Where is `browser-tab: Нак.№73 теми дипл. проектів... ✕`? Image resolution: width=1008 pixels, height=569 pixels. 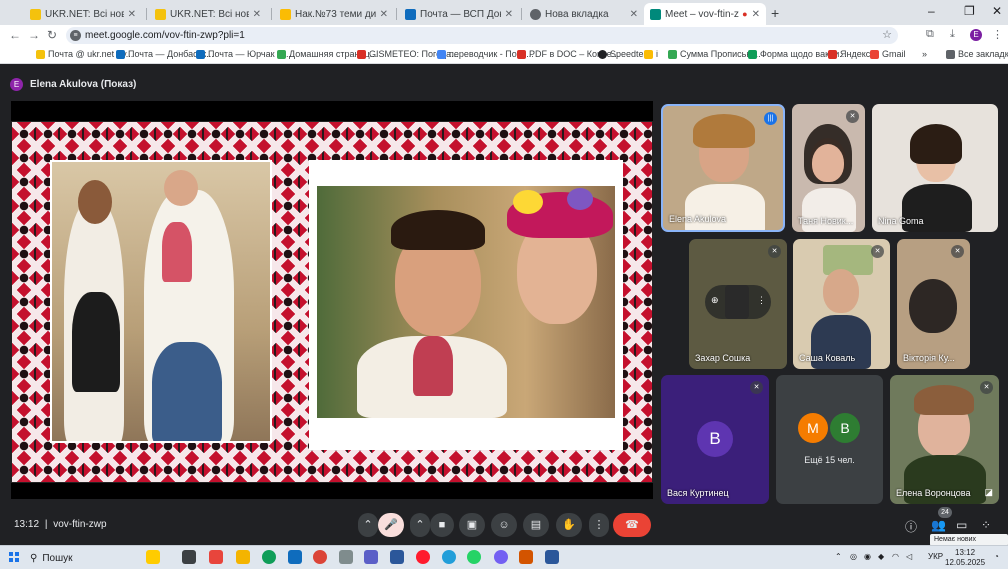 browser-tab: Нак.№73 теми дипл. проектів... ✕ is located at coordinates (334, 14).